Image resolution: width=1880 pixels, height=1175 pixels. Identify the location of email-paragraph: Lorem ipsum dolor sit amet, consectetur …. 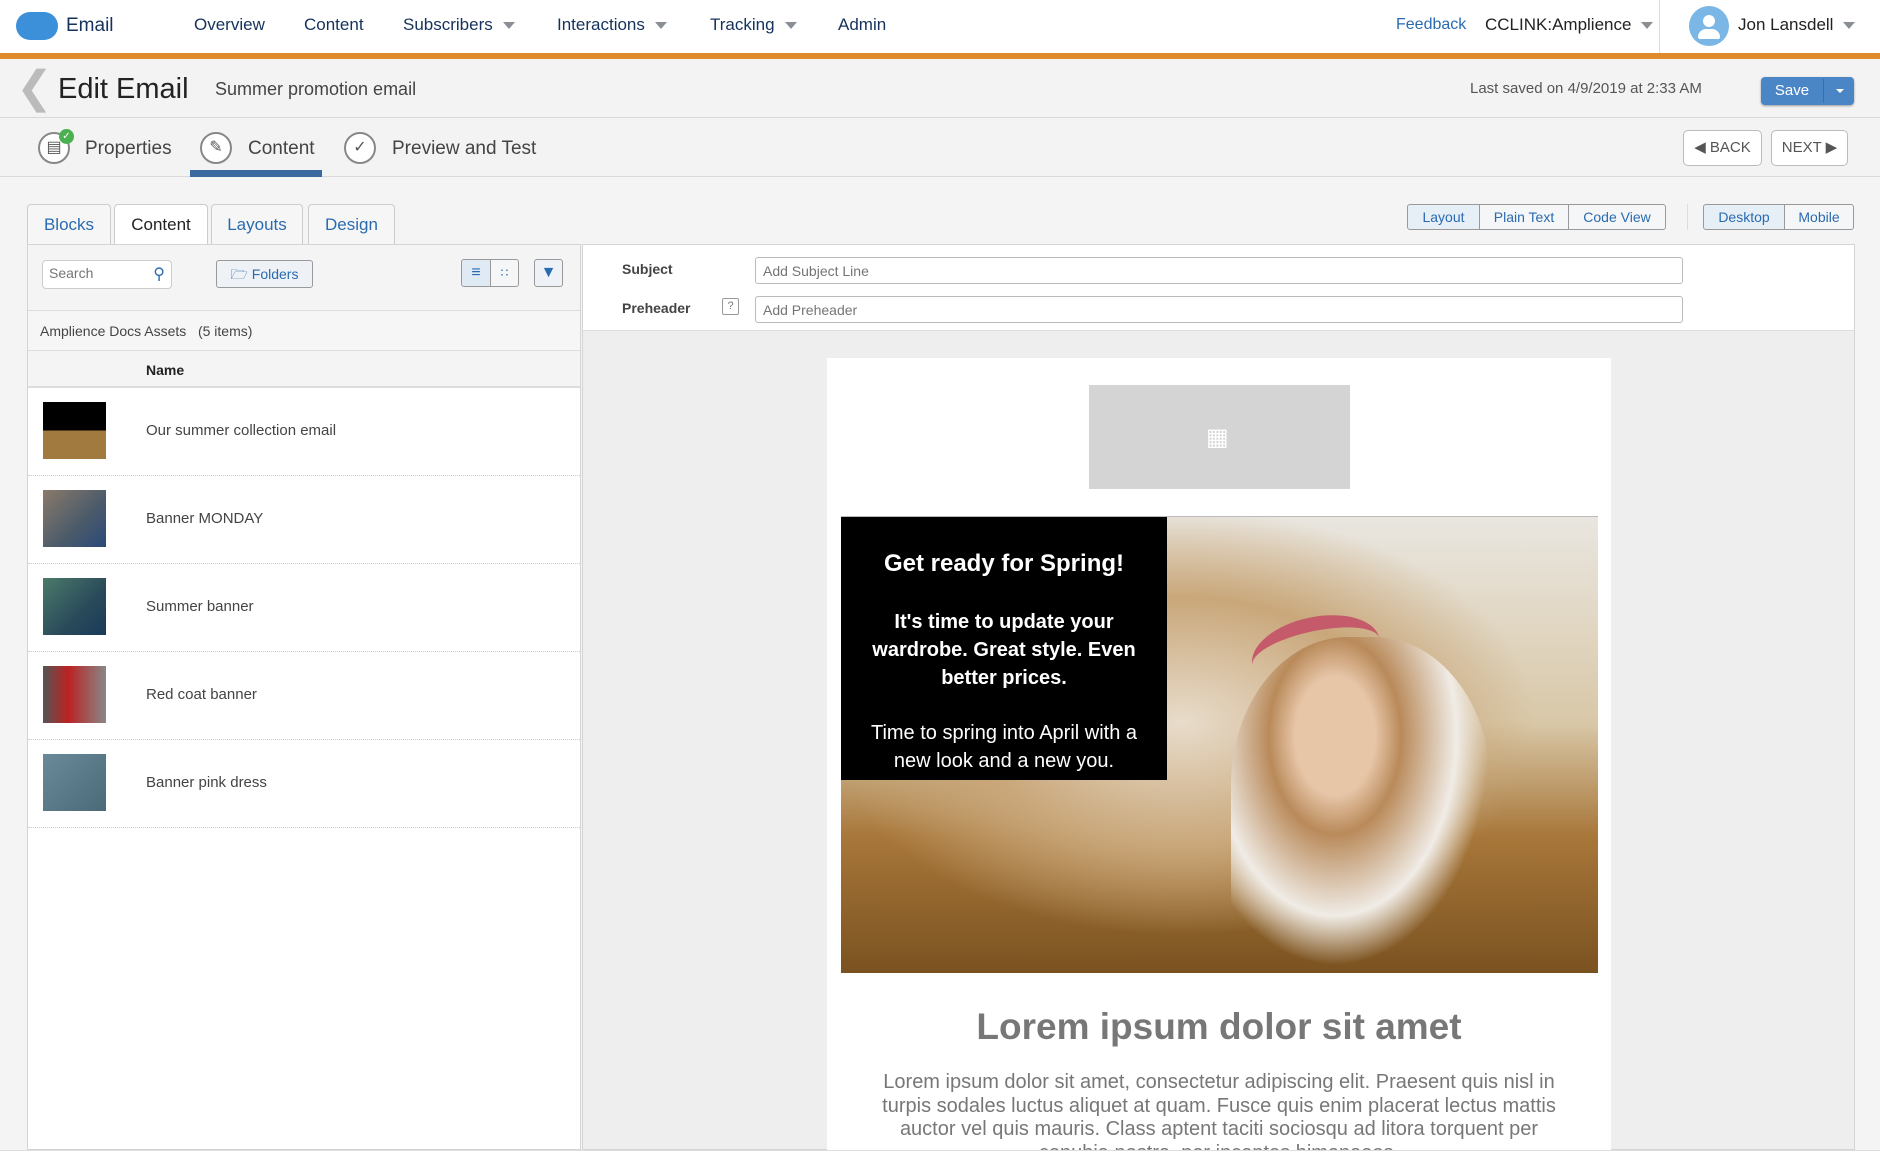
(1219, 1111).